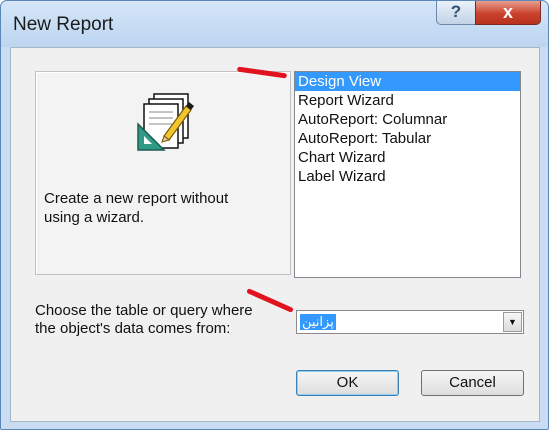 The height and width of the screenshot is (430, 549). I want to click on list-item-design-view: Design View, so click(407, 81).